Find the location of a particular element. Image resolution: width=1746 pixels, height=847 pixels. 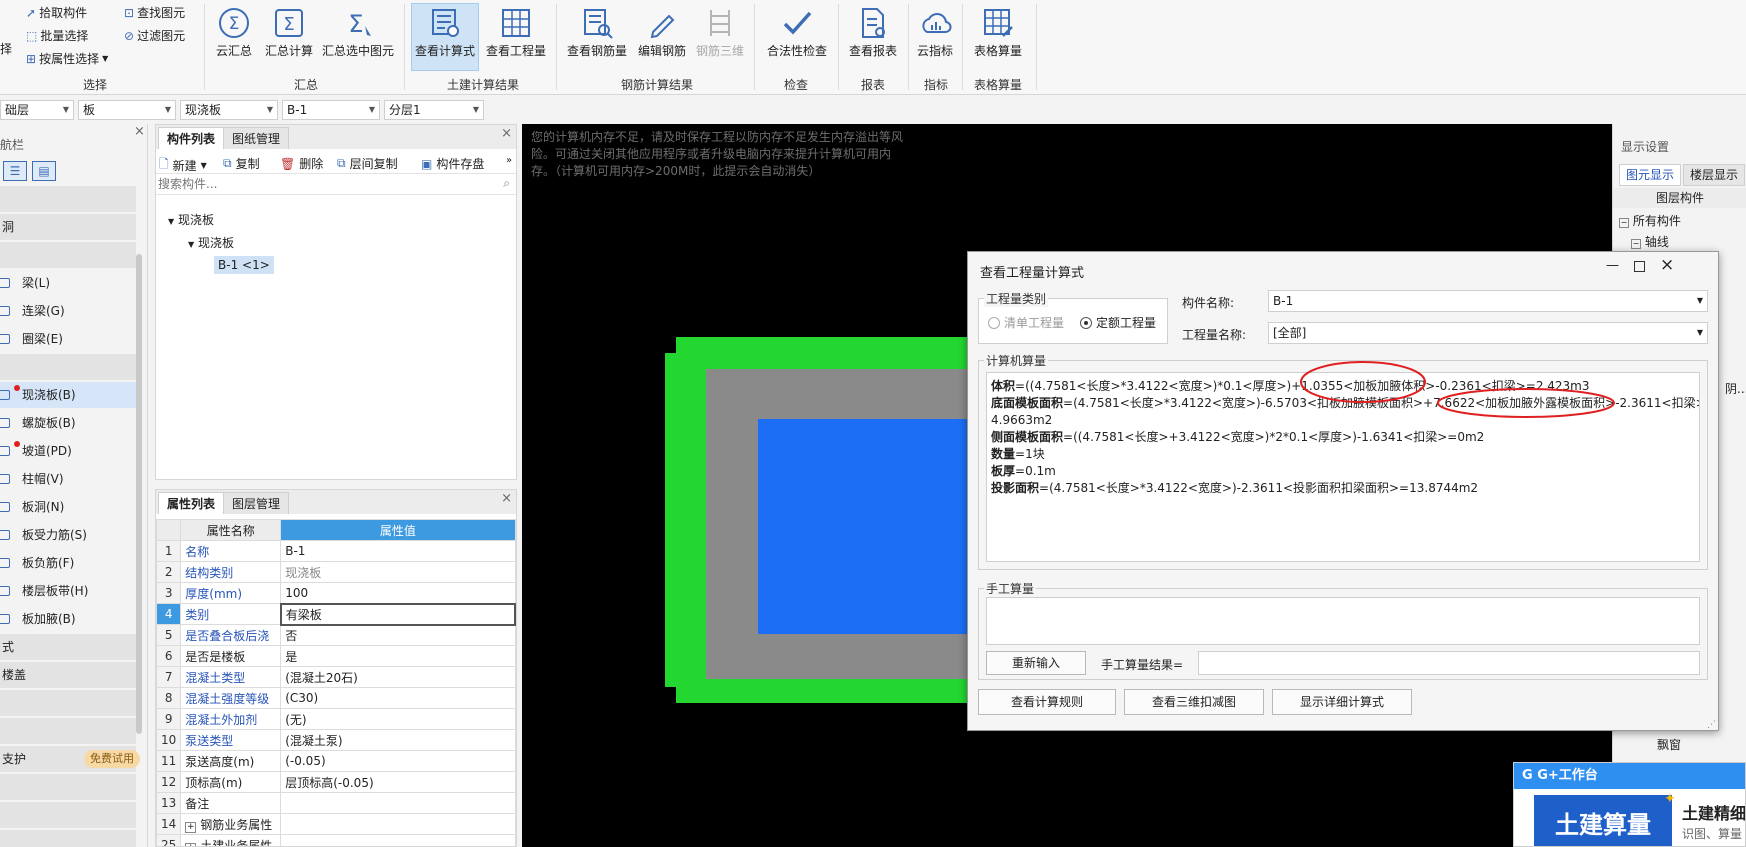

sidebar-item: 梁(L) is located at coordinates (68, 283).